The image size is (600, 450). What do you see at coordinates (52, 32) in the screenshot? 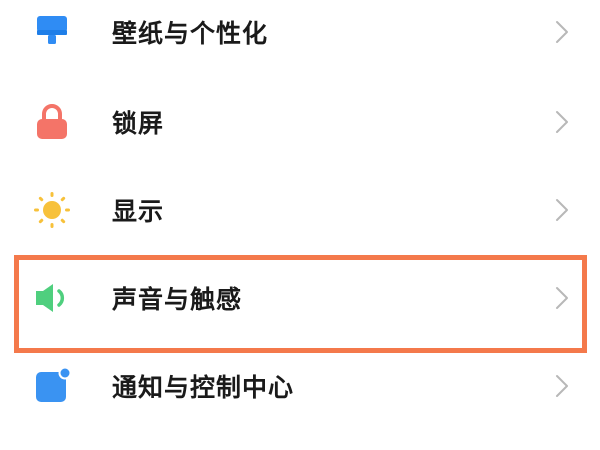
I see `wallpaper-brush-icon` at bounding box center [52, 32].